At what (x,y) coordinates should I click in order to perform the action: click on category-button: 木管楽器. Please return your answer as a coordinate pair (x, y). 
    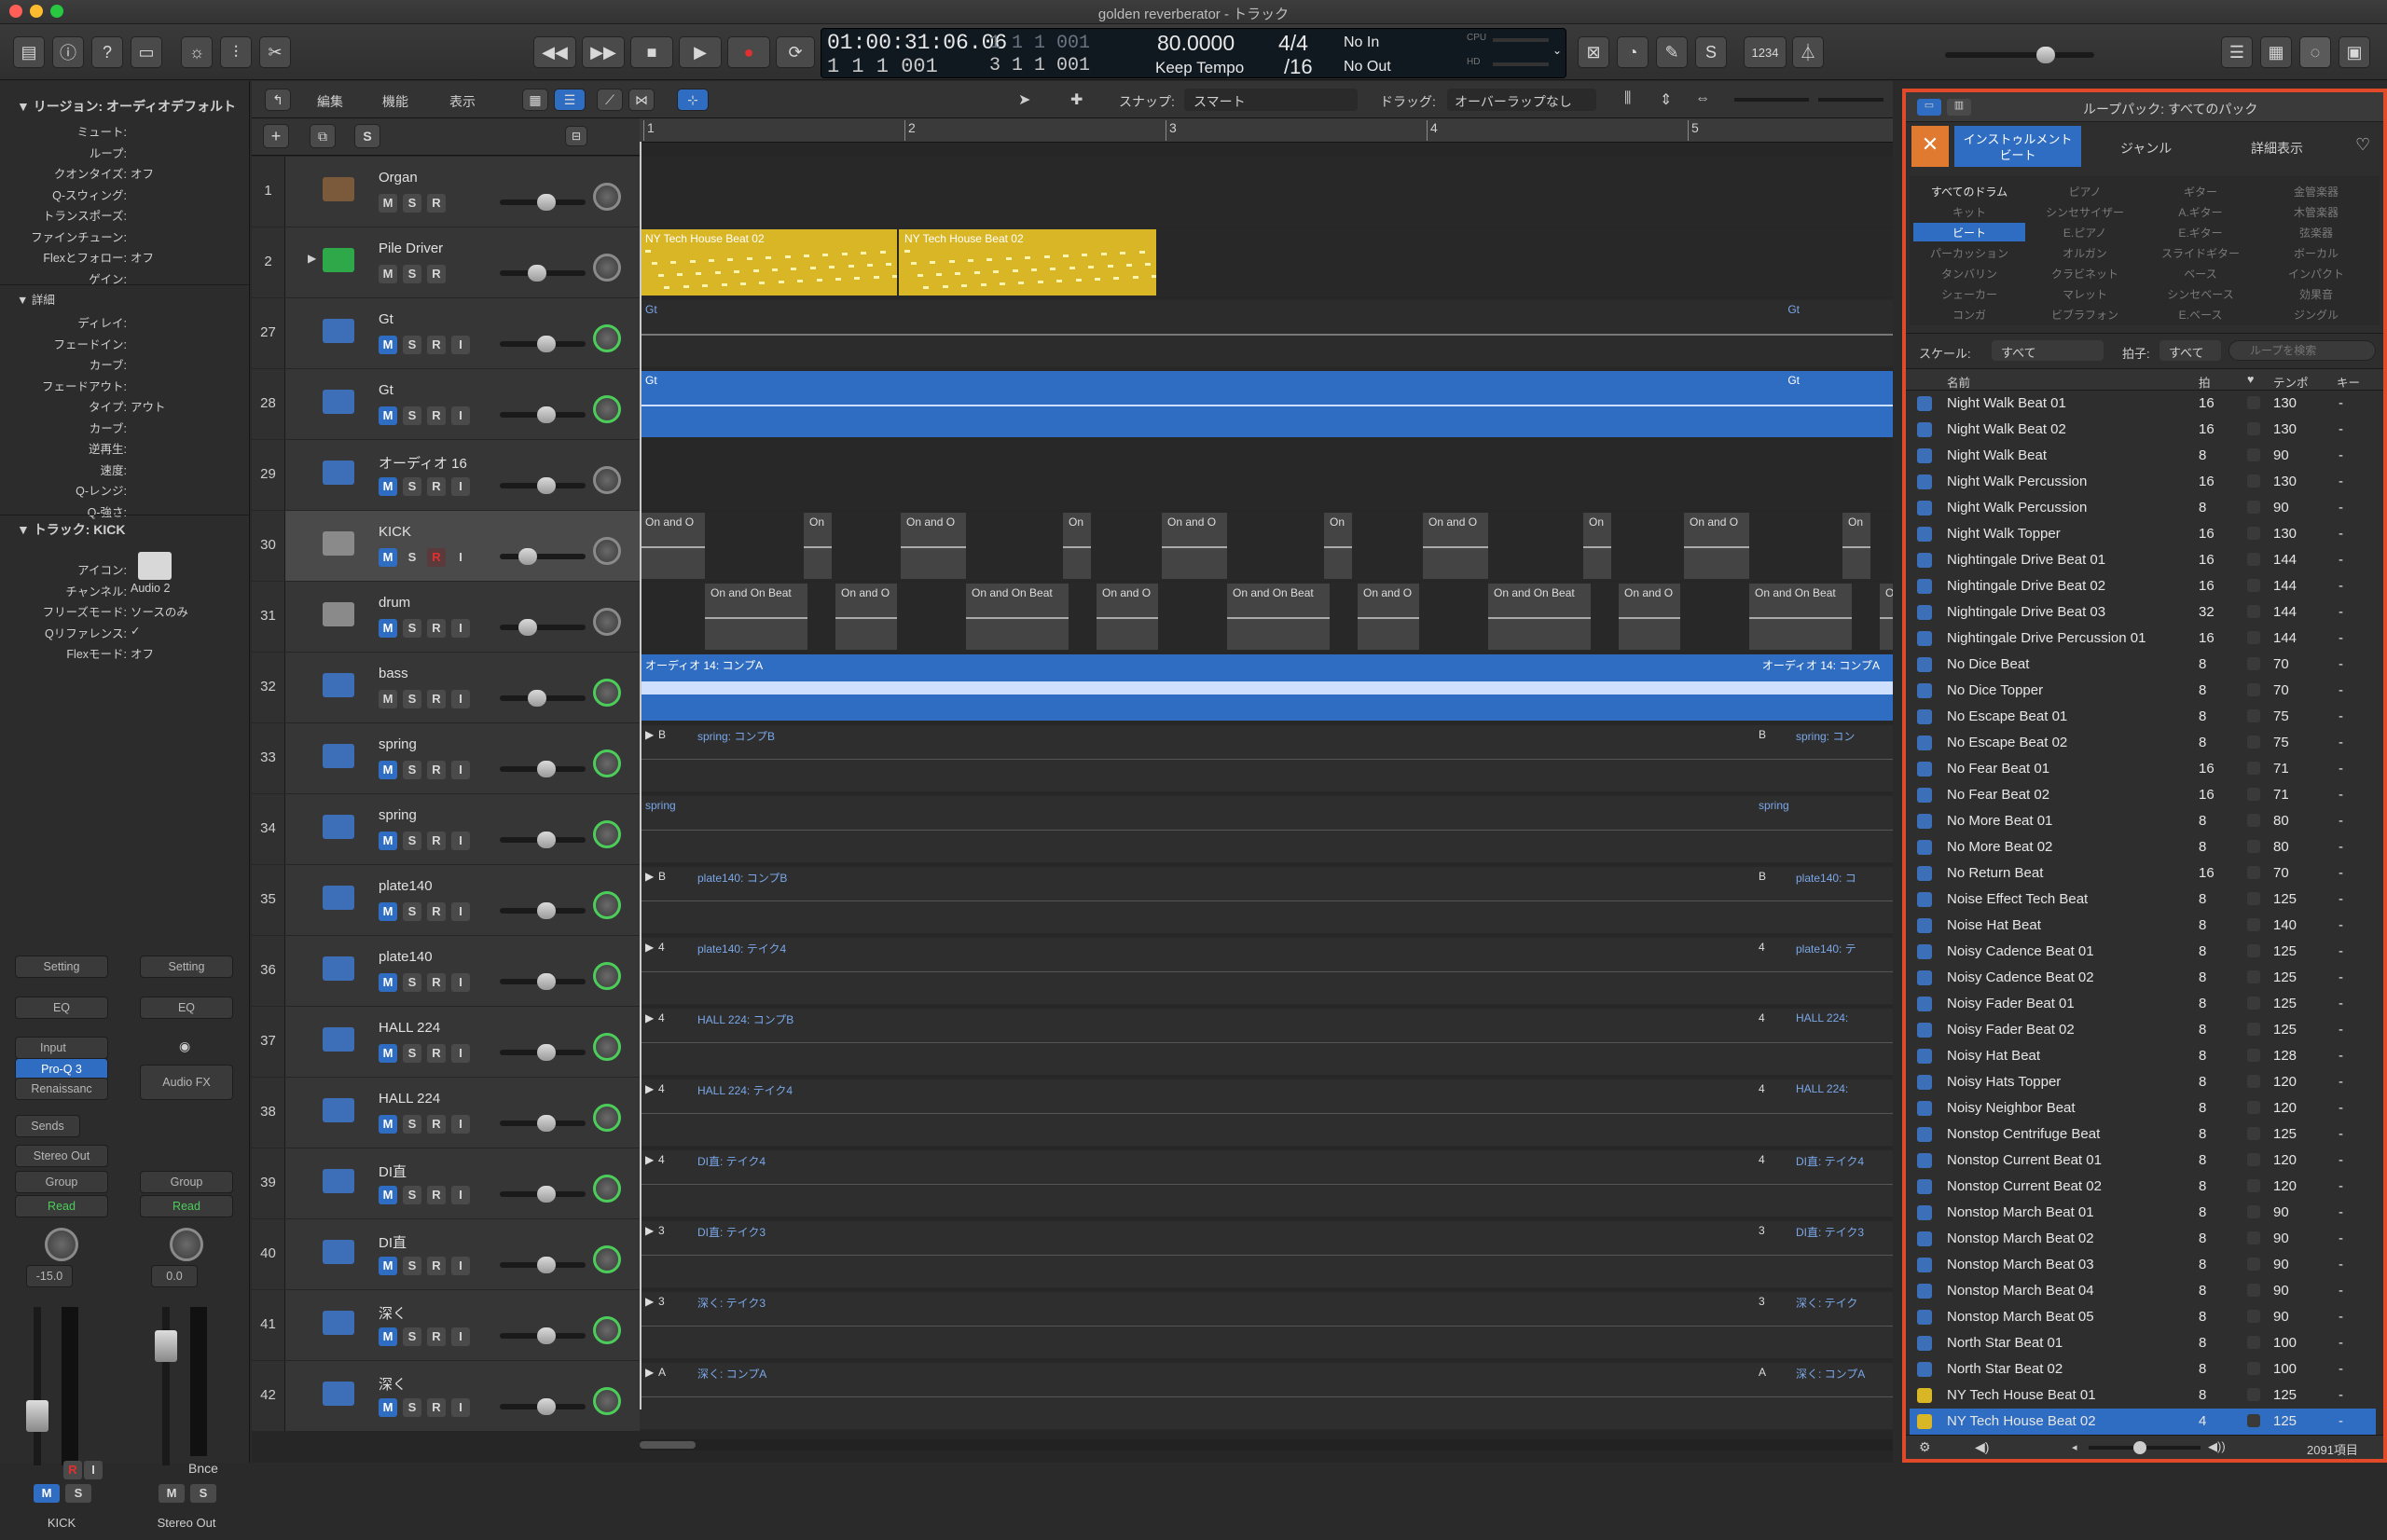
    Looking at the image, I should click on (2316, 211).